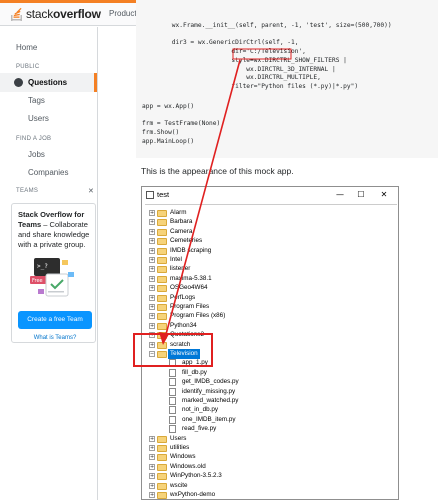 This screenshot has height=500, width=438. I want to click on stackoverflow-logo: stackoverflow, so click(55, 14).